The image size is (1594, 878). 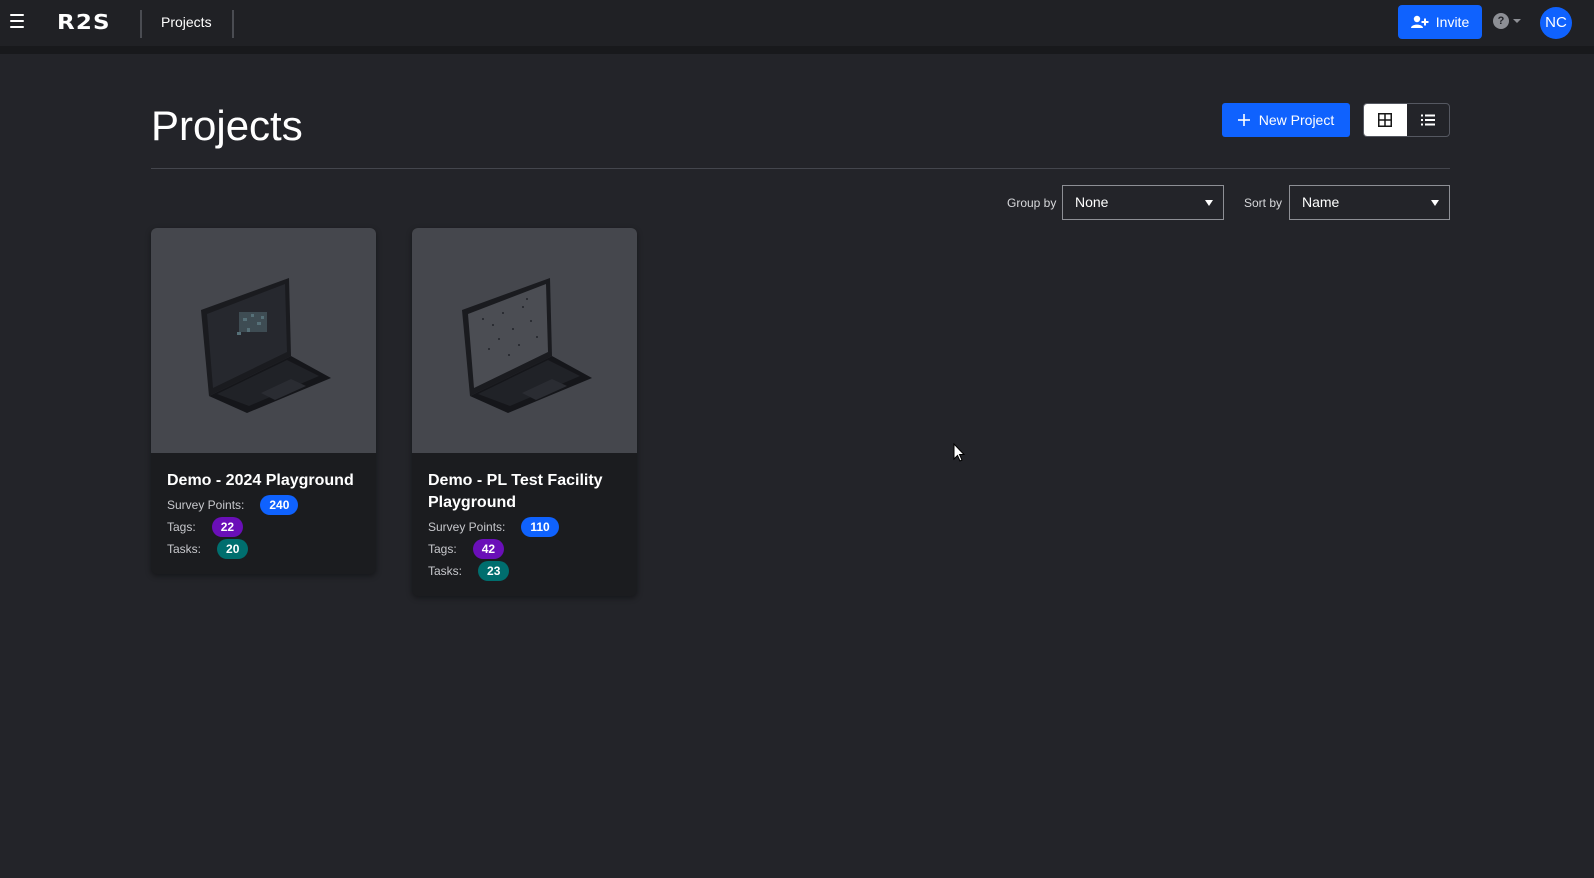 What do you see at coordinates (1143, 202) in the screenshot?
I see `group-by-select: None` at bounding box center [1143, 202].